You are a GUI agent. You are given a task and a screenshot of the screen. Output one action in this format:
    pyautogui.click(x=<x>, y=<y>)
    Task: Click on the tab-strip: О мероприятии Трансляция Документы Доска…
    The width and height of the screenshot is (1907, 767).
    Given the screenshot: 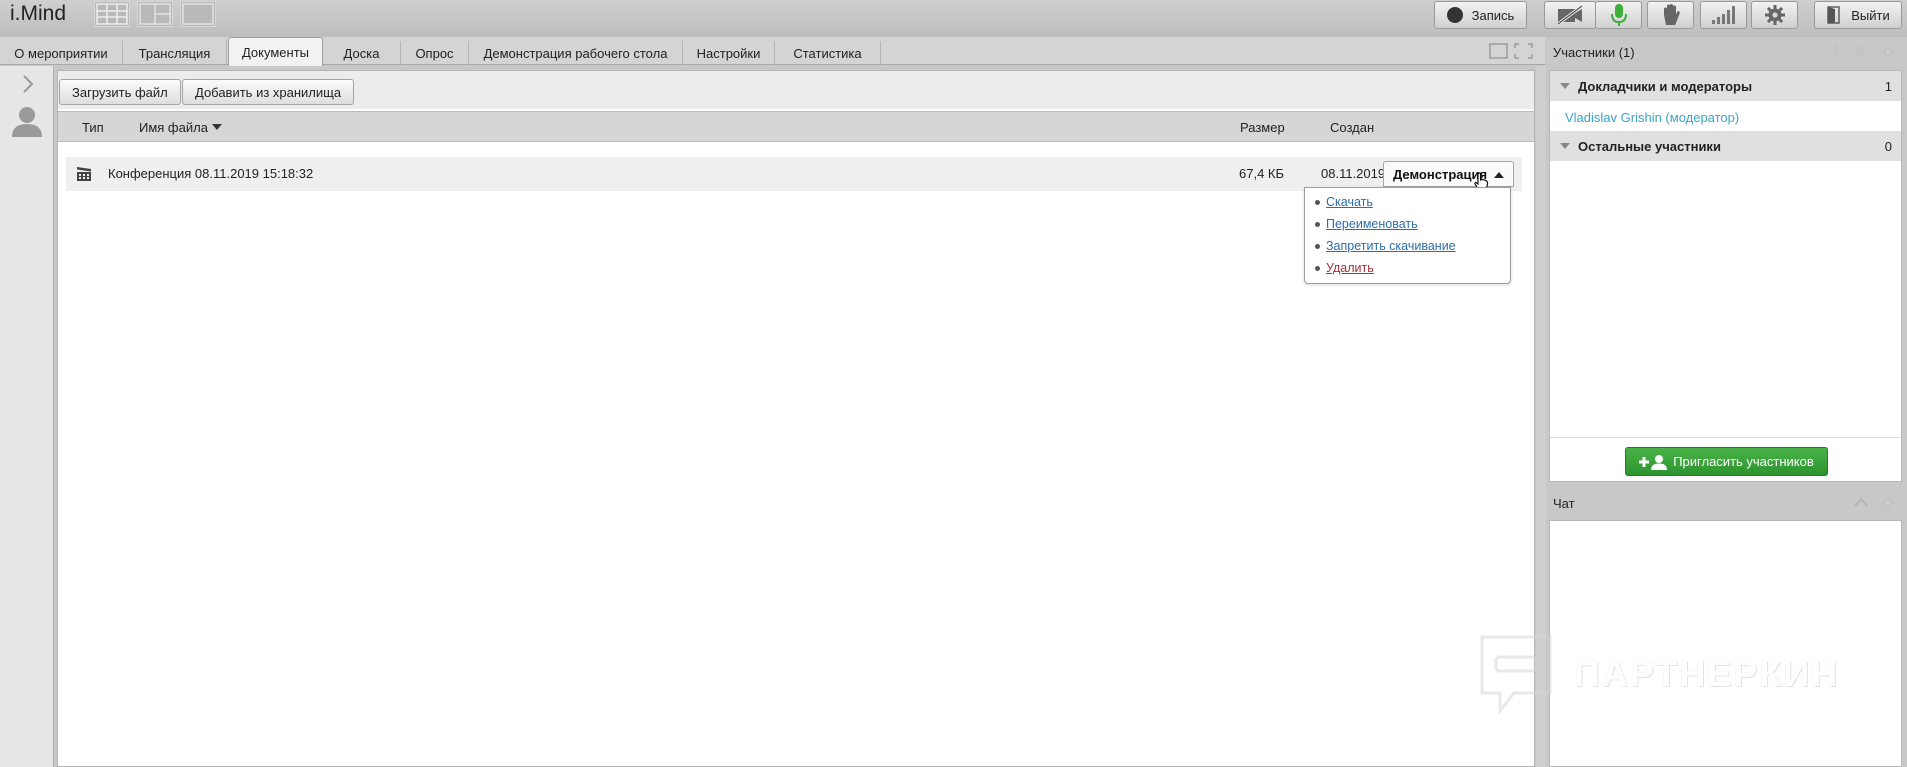 What is the action you would take?
    pyautogui.click(x=772, y=51)
    